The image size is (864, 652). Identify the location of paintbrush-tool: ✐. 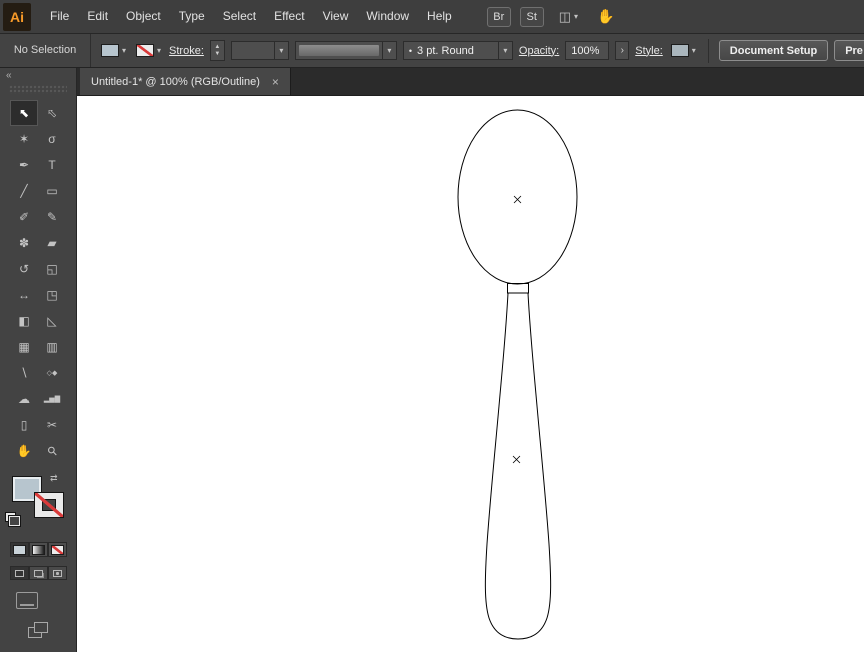
(24, 217).